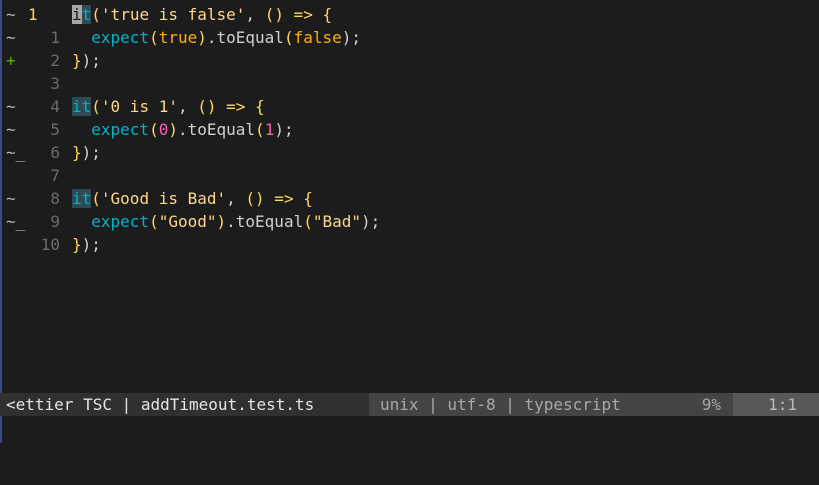  I want to click on statusline-cursor-position: 1:1, so click(776, 404).